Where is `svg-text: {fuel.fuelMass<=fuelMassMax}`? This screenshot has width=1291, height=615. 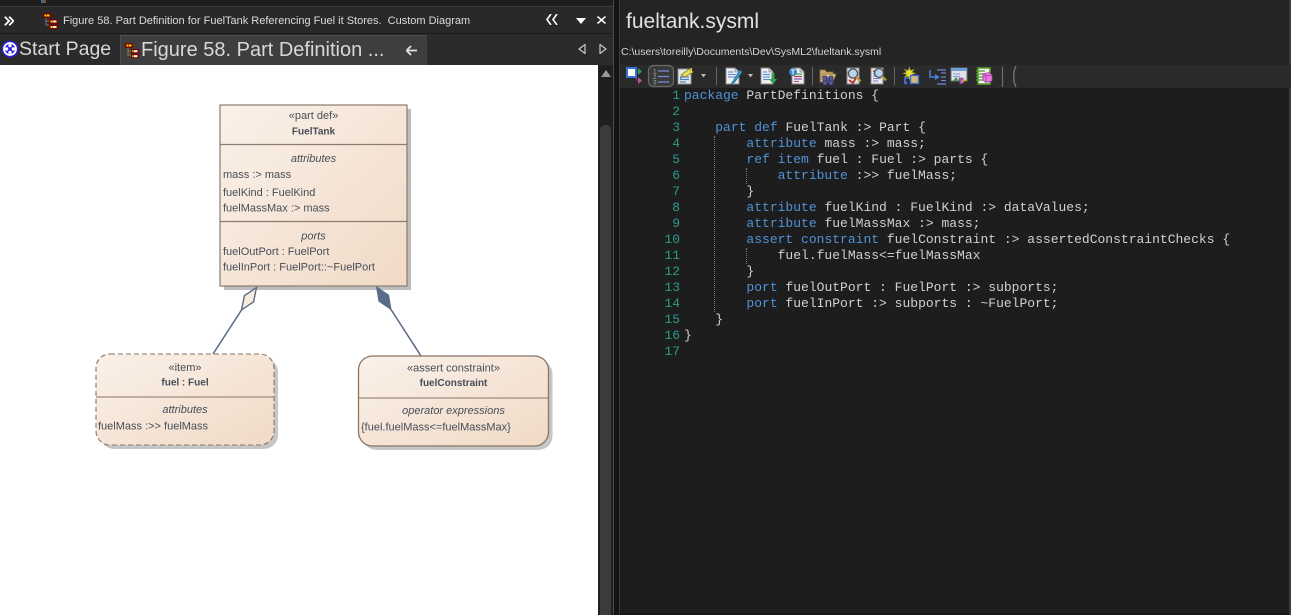
svg-text: {fuel.fuelMass<=fuelMassMax} is located at coordinates (436, 428).